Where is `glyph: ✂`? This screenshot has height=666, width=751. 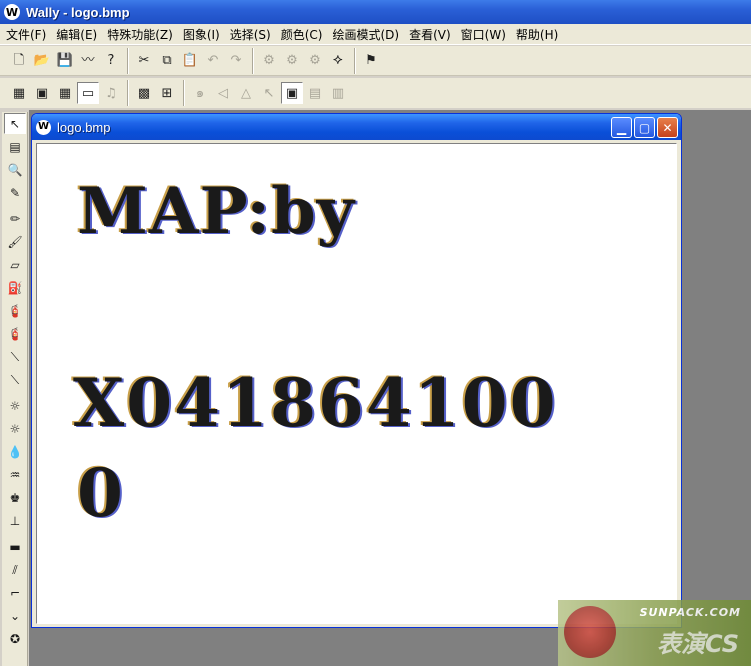
glyph: ✂ is located at coordinates (144, 60).